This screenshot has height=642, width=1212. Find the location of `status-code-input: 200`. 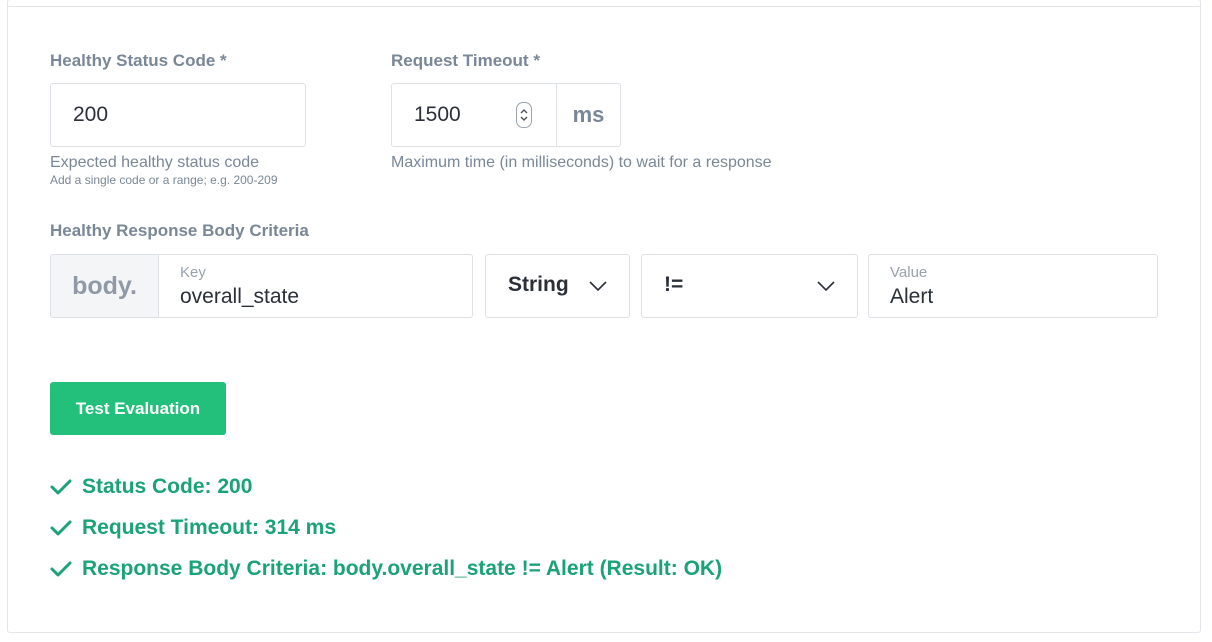

status-code-input: 200 is located at coordinates (178, 115).